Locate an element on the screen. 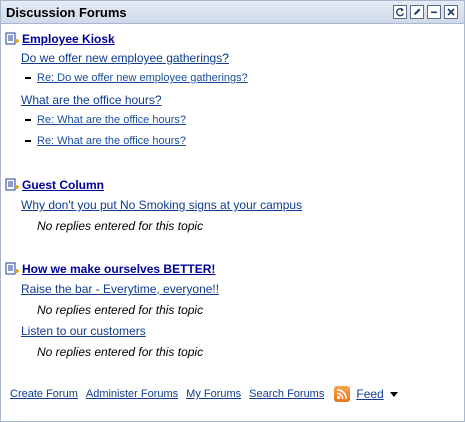 The height and width of the screenshot is (422, 465). edit-icon is located at coordinates (417, 11).